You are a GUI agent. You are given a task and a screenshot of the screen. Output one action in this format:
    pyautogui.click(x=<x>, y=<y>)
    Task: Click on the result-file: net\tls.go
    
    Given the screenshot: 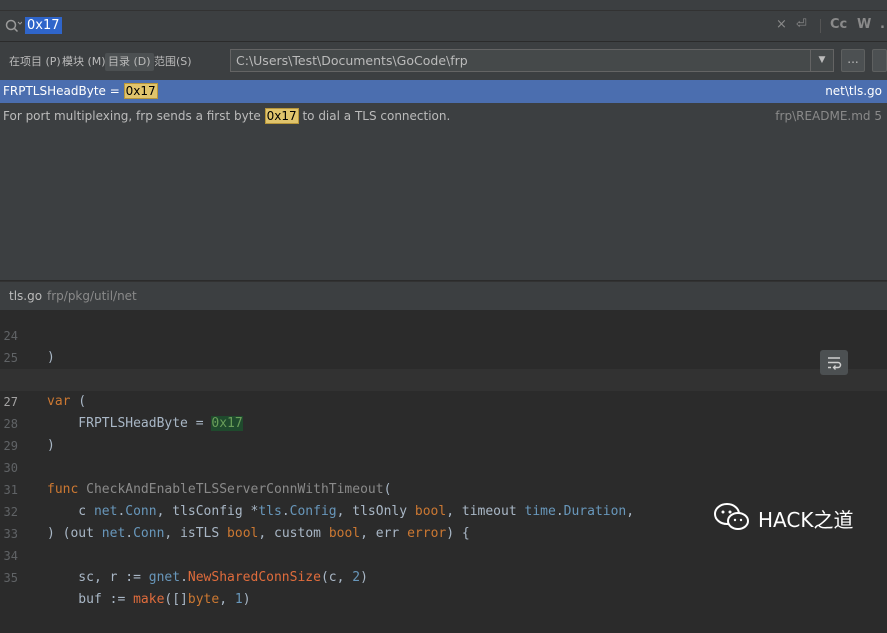 What is the action you would take?
    pyautogui.click(x=853, y=91)
    